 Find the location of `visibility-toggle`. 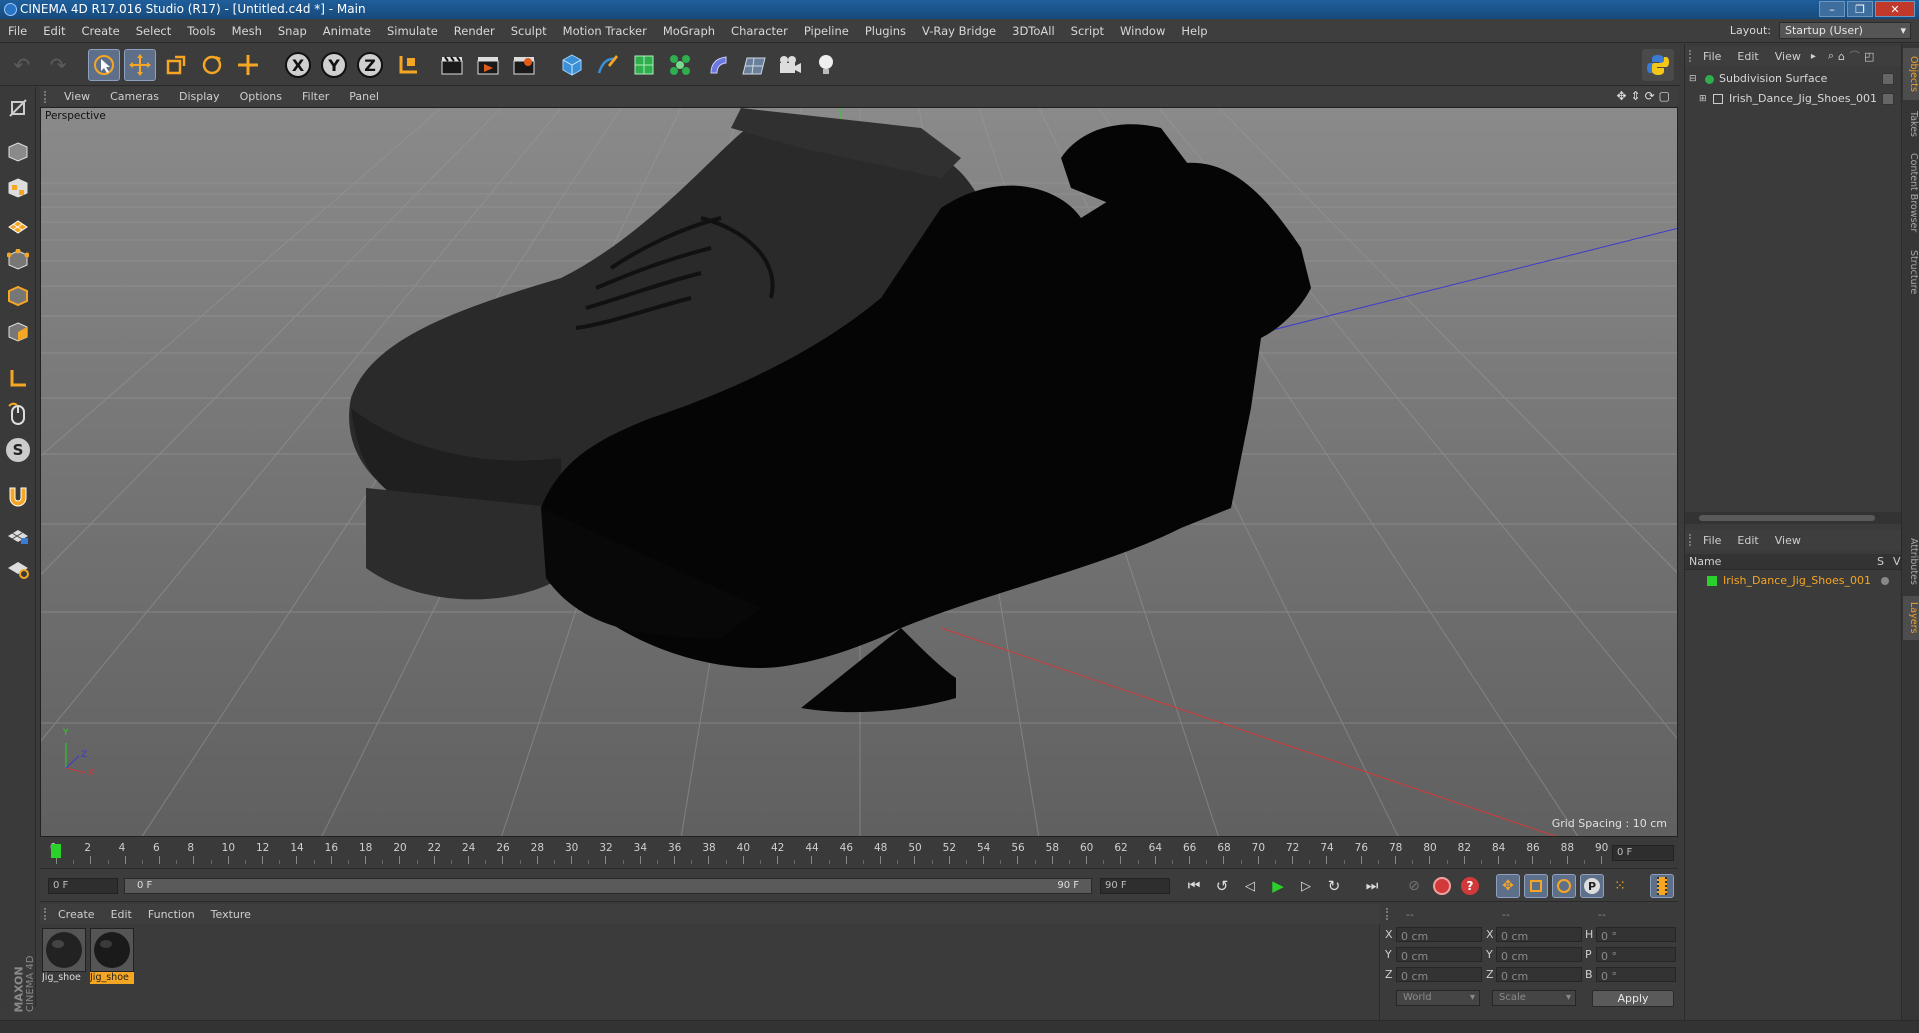

visibility-toggle is located at coordinates (1888, 79).